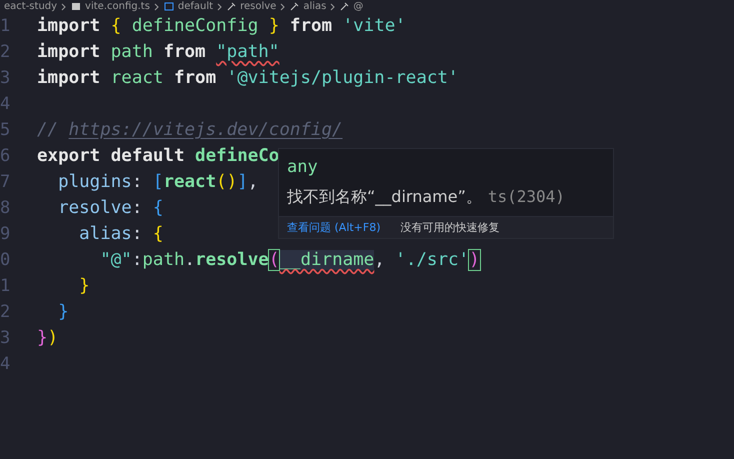  I want to click on breadcrumb-item: alias, so click(314, 6).